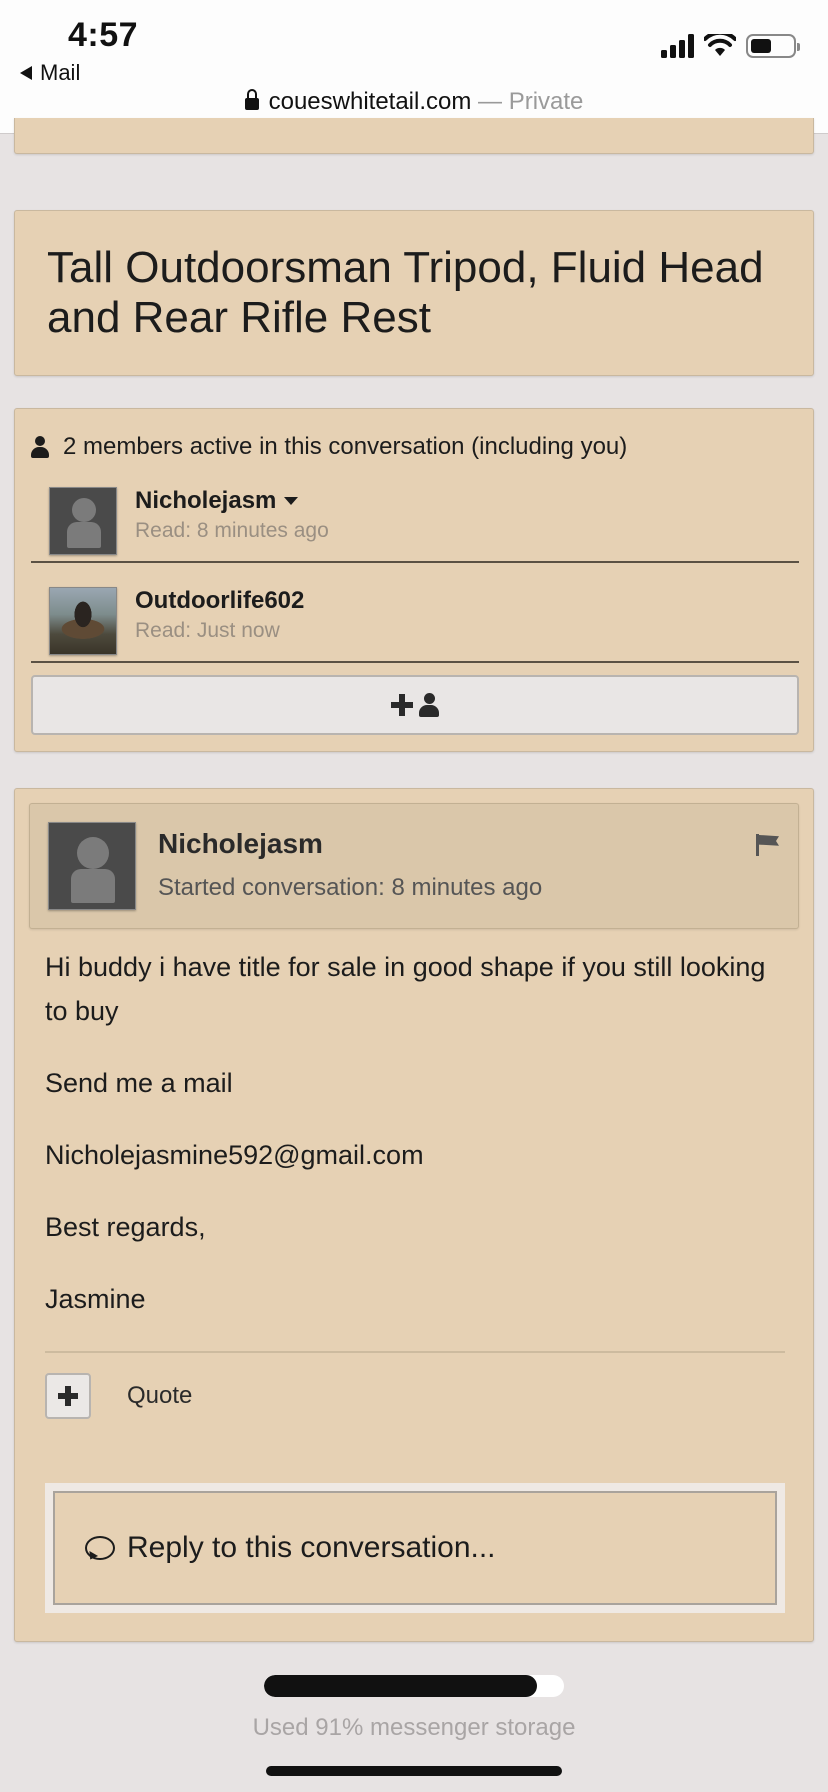  What do you see at coordinates (291, 501) in the screenshot?
I see `caret-down-icon` at bounding box center [291, 501].